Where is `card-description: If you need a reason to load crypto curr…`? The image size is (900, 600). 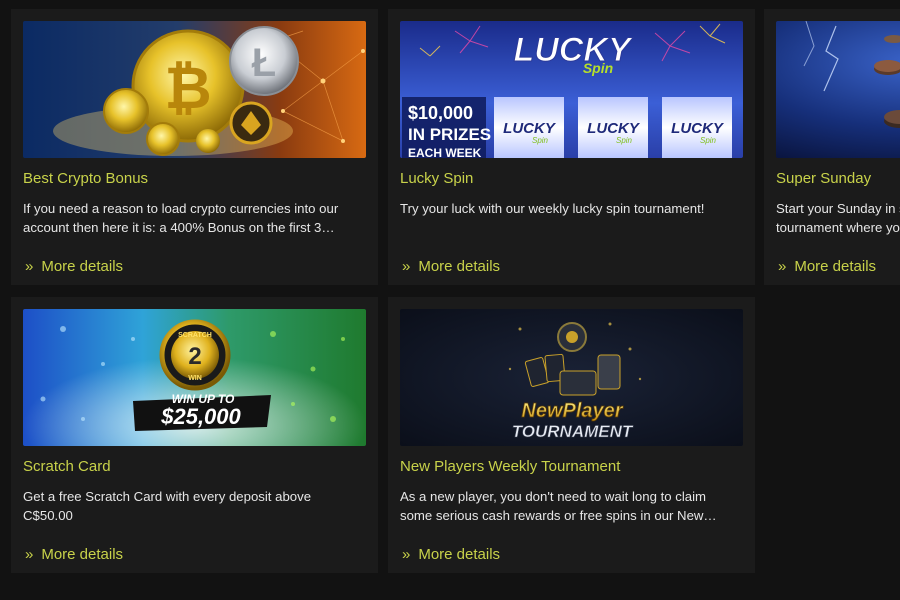 card-description: If you need a reason to load crypto curr… is located at coordinates (181, 218).